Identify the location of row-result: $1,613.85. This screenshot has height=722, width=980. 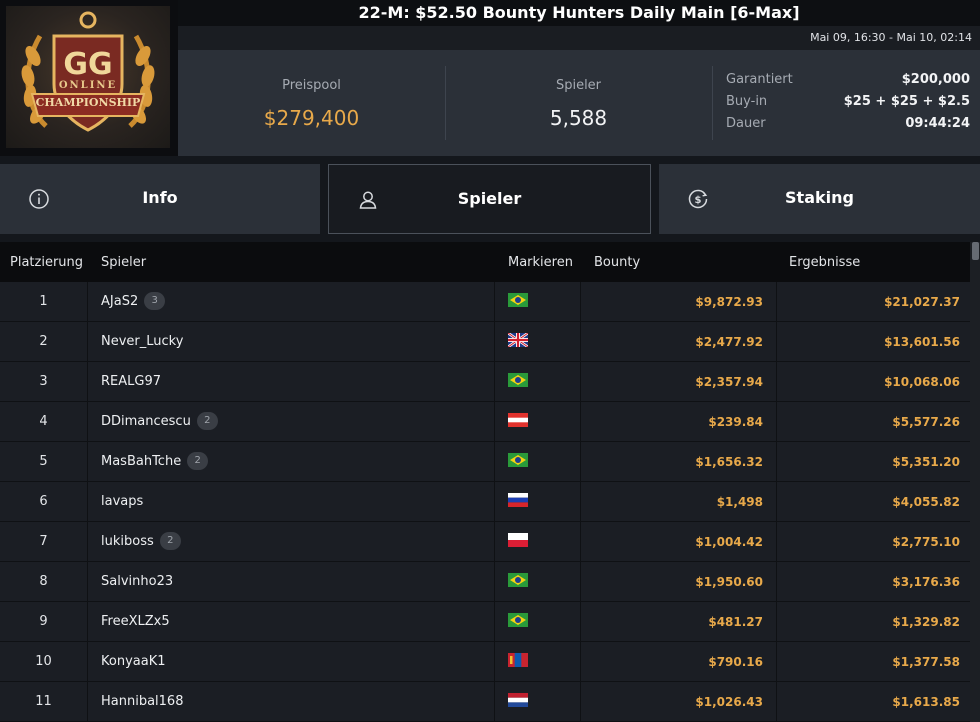
(926, 702).